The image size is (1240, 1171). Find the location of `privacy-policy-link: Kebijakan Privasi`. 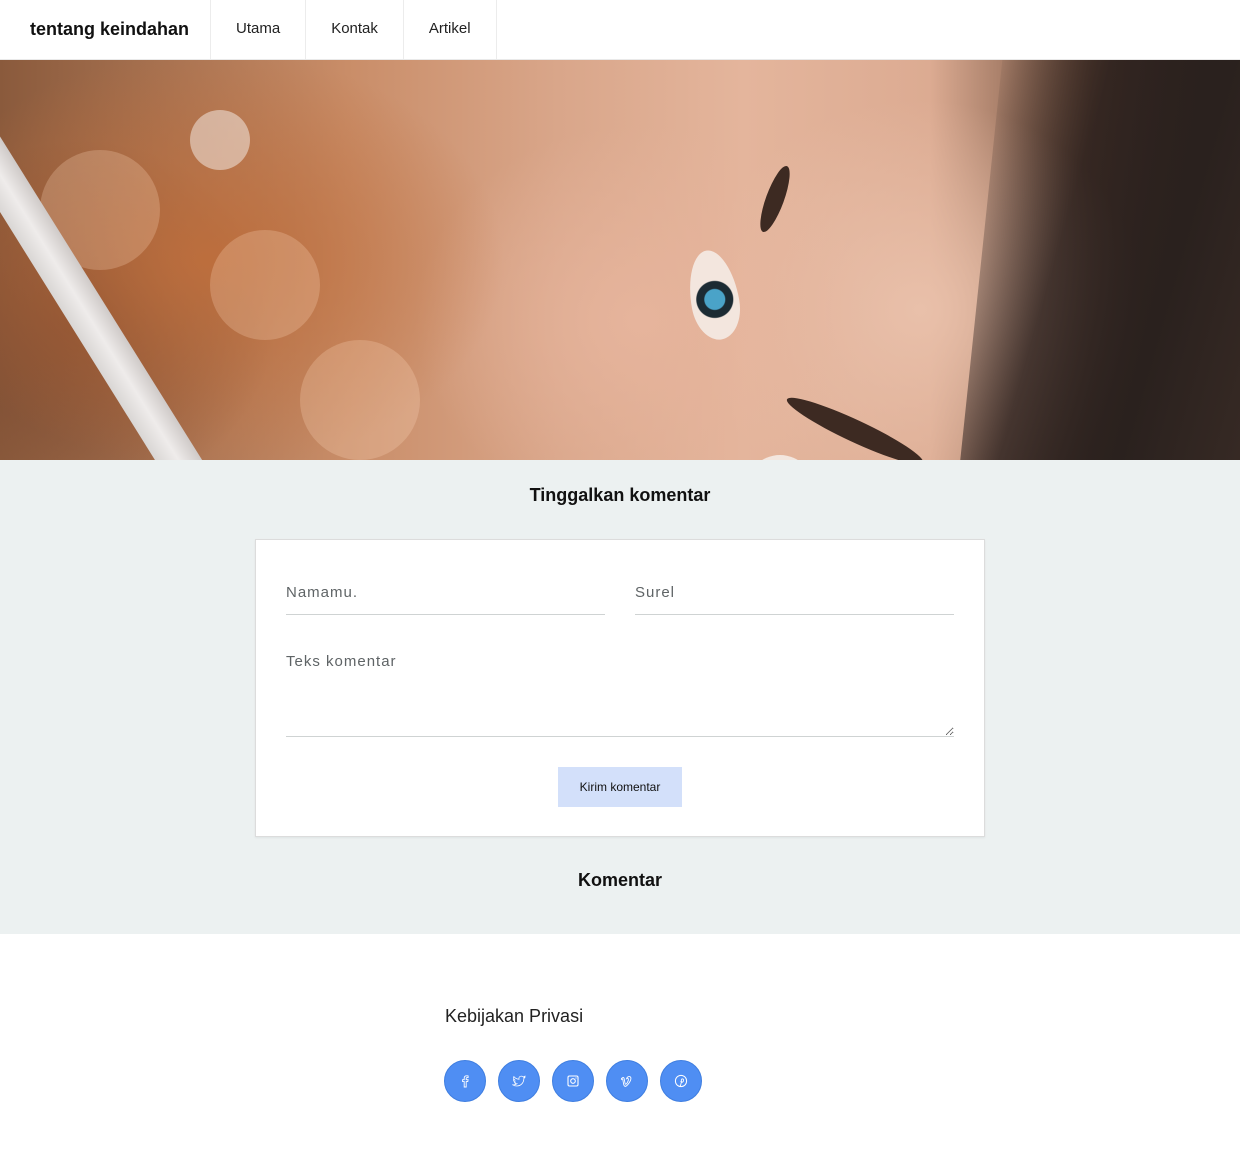

privacy-policy-link: Kebijakan Privasi is located at coordinates (514, 1016).